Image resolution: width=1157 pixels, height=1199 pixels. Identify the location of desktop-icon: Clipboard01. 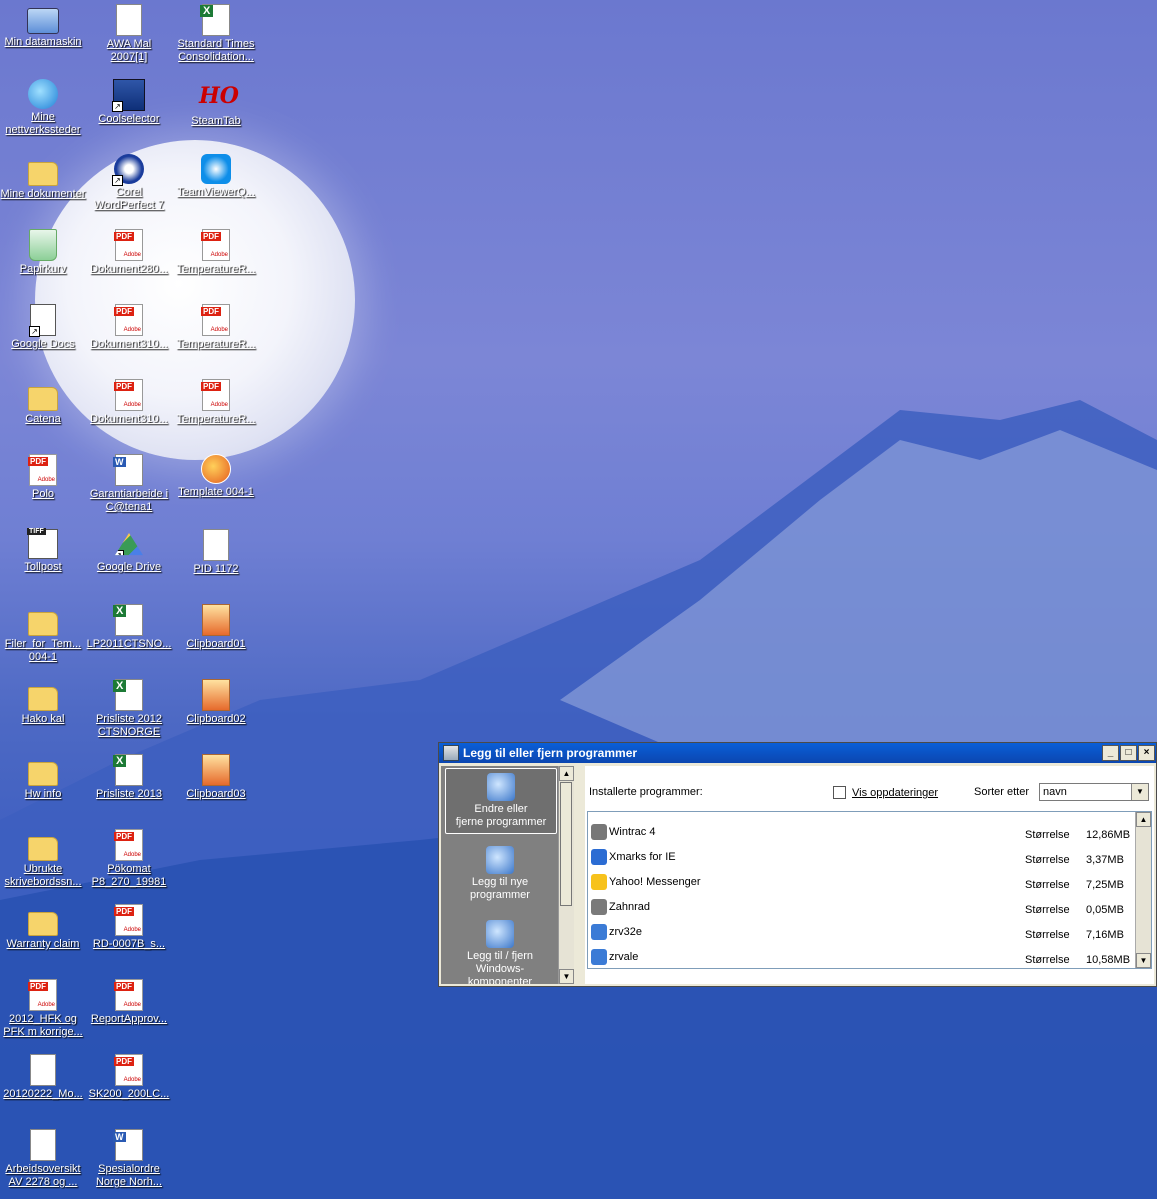
(216, 627).